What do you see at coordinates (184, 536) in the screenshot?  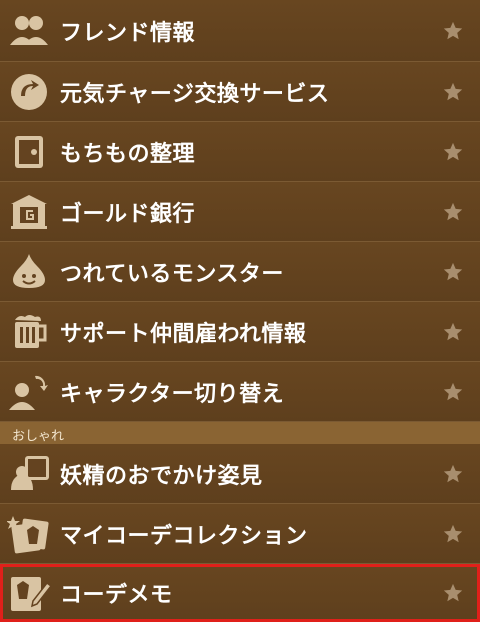 I see `menu-item-label: マイコーデコレクション` at bounding box center [184, 536].